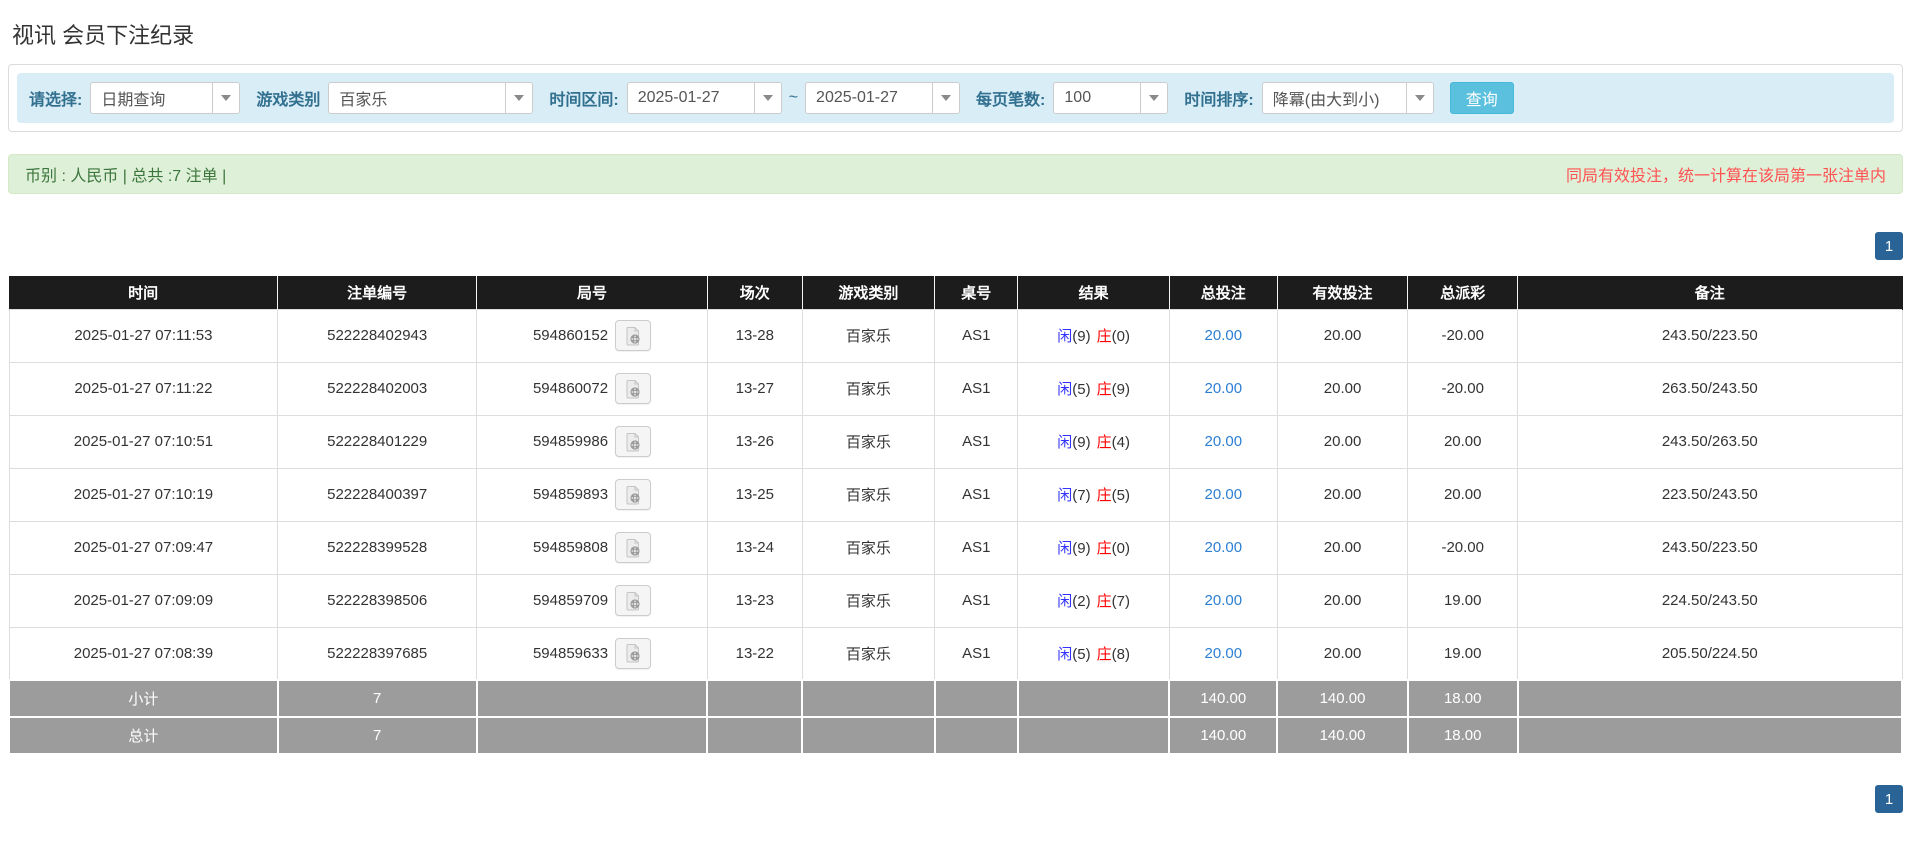 The image size is (1911, 847). What do you see at coordinates (1481, 98) in the screenshot?
I see `search-button: 查询` at bounding box center [1481, 98].